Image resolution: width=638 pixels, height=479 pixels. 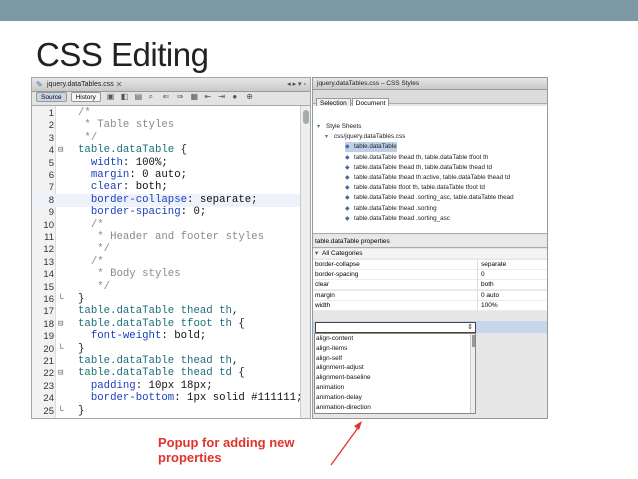 What do you see at coordinates (226, 450) in the screenshot?
I see `annotation-caption: Popup for adding new properties` at bounding box center [226, 450].